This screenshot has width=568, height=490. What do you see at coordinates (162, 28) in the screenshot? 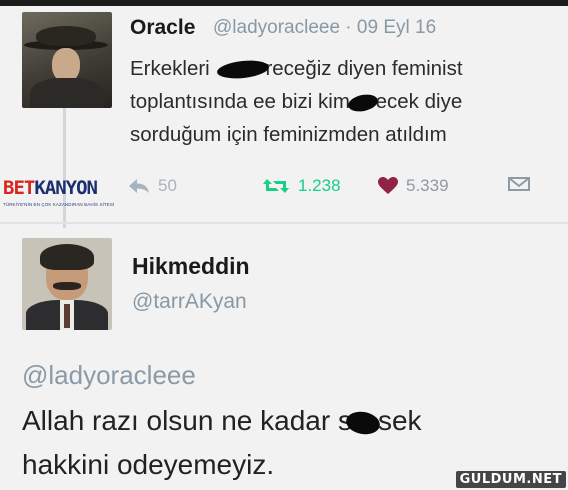
I see `tweet1-author-name: Oracle` at bounding box center [162, 28].